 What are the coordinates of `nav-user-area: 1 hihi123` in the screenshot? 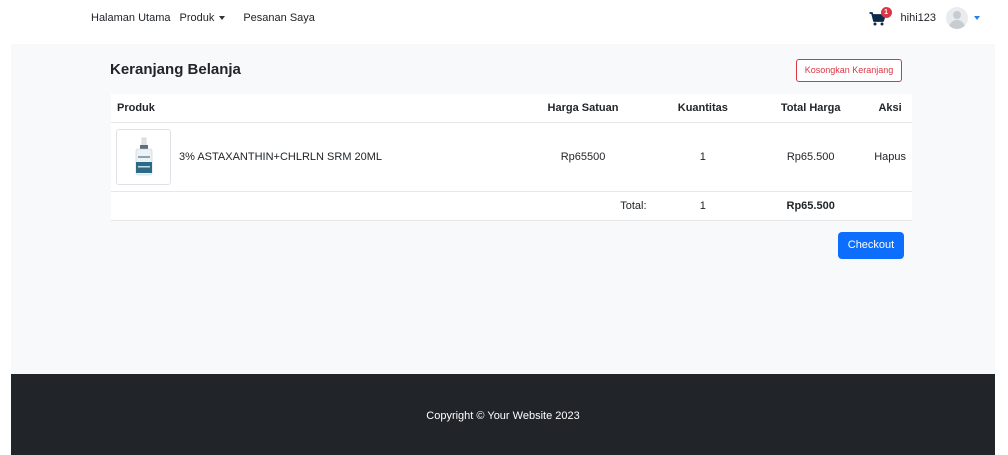 It's located at (924, 18).